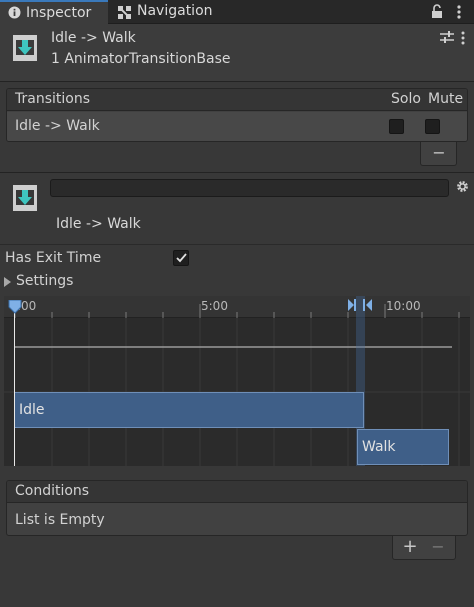 This screenshot has height=607, width=474. I want to click on conditions-list: Conditions List is Empty, so click(237, 508).